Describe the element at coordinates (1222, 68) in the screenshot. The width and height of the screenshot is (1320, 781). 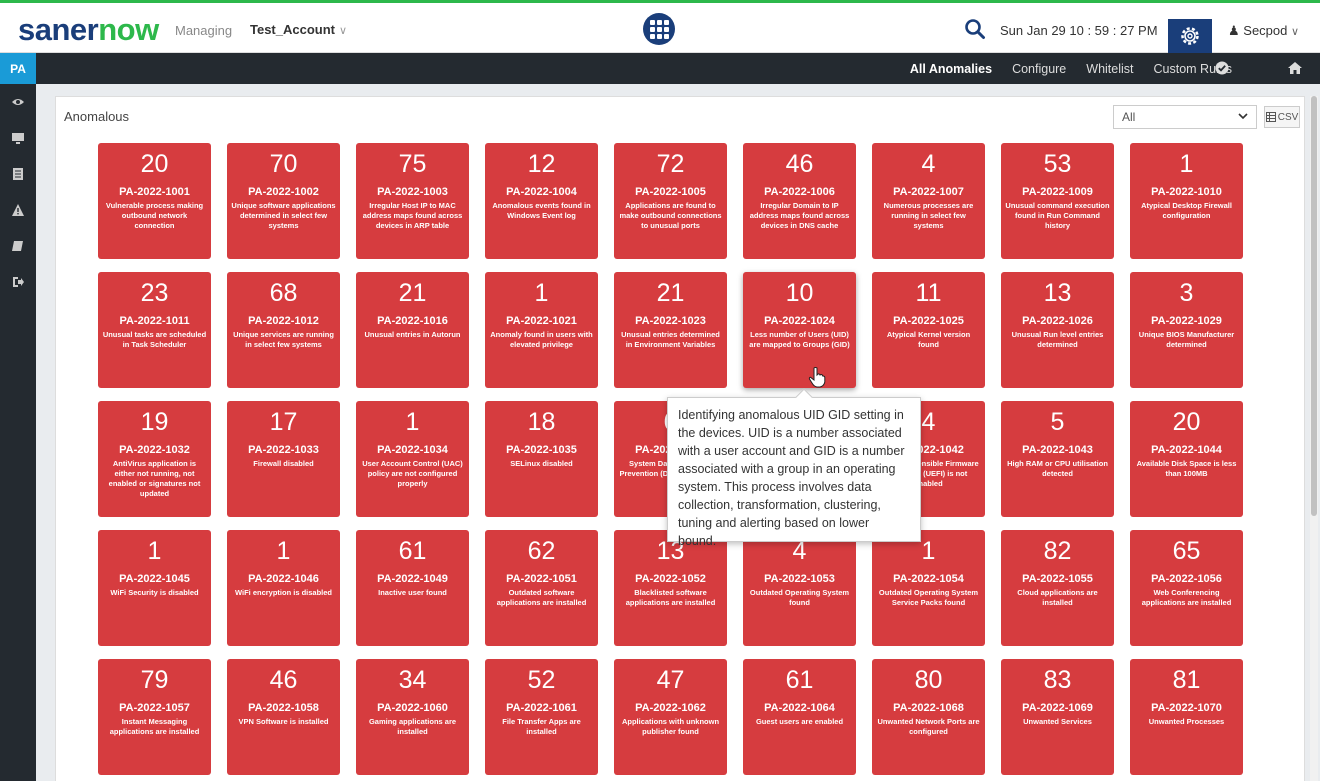
I see `check-circle-icon` at that location.